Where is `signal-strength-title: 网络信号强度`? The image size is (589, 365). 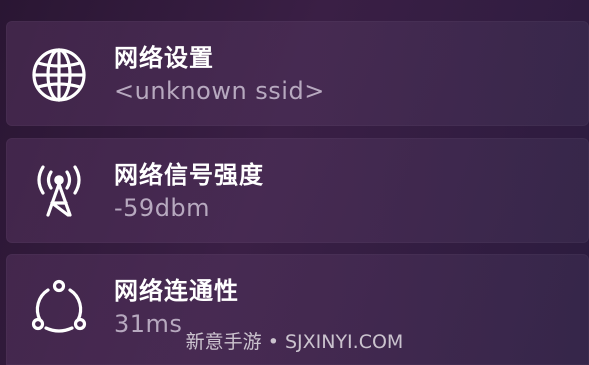 signal-strength-title: 网络信号强度 is located at coordinates (189, 175).